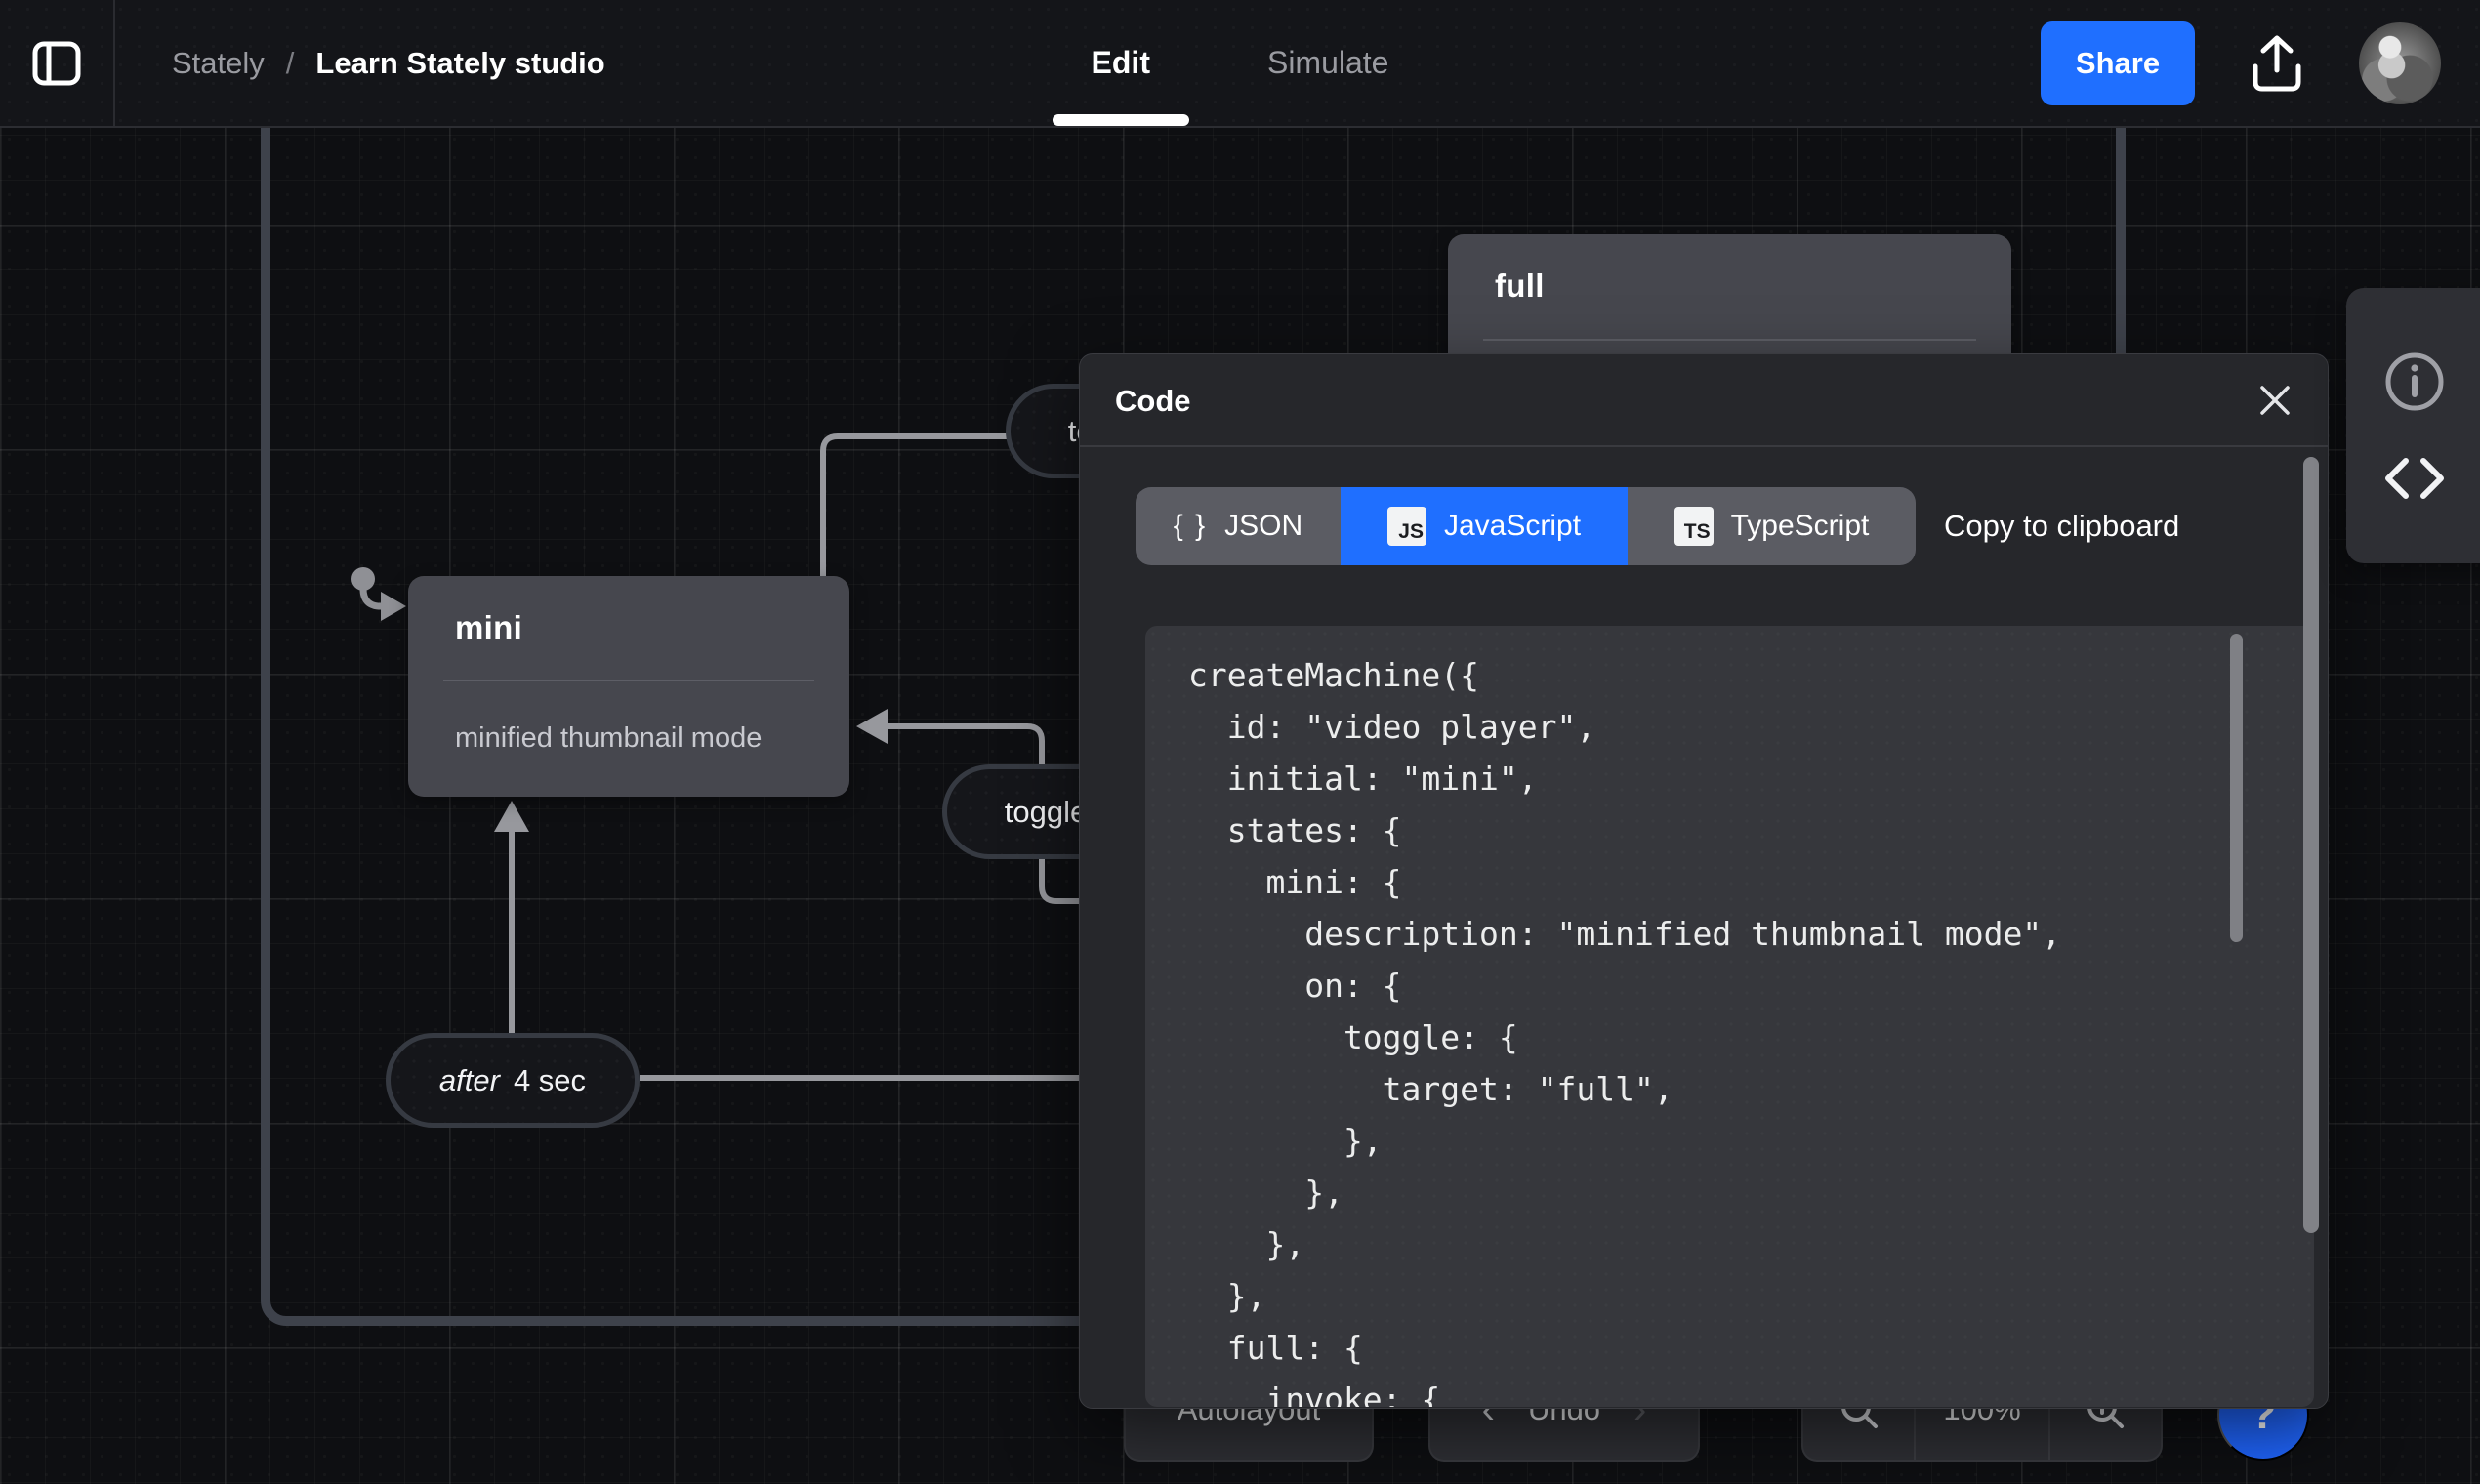 The width and height of the screenshot is (2480, 1484). What do you see at coordinates (1153, 401) in the screenshot?
I see `code-modal-title: Code` at bounding box center [1153, 401].